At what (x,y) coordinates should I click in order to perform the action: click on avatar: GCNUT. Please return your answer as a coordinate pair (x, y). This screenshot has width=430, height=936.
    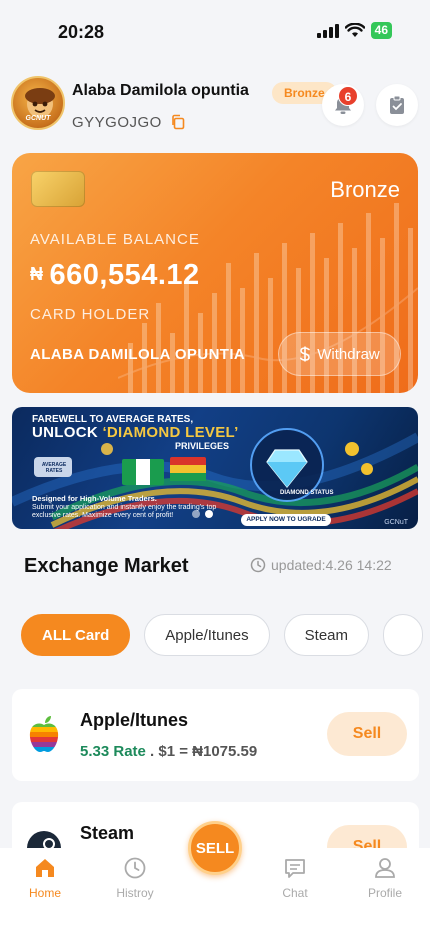
    Looking at the image, I should click on (38, 103).